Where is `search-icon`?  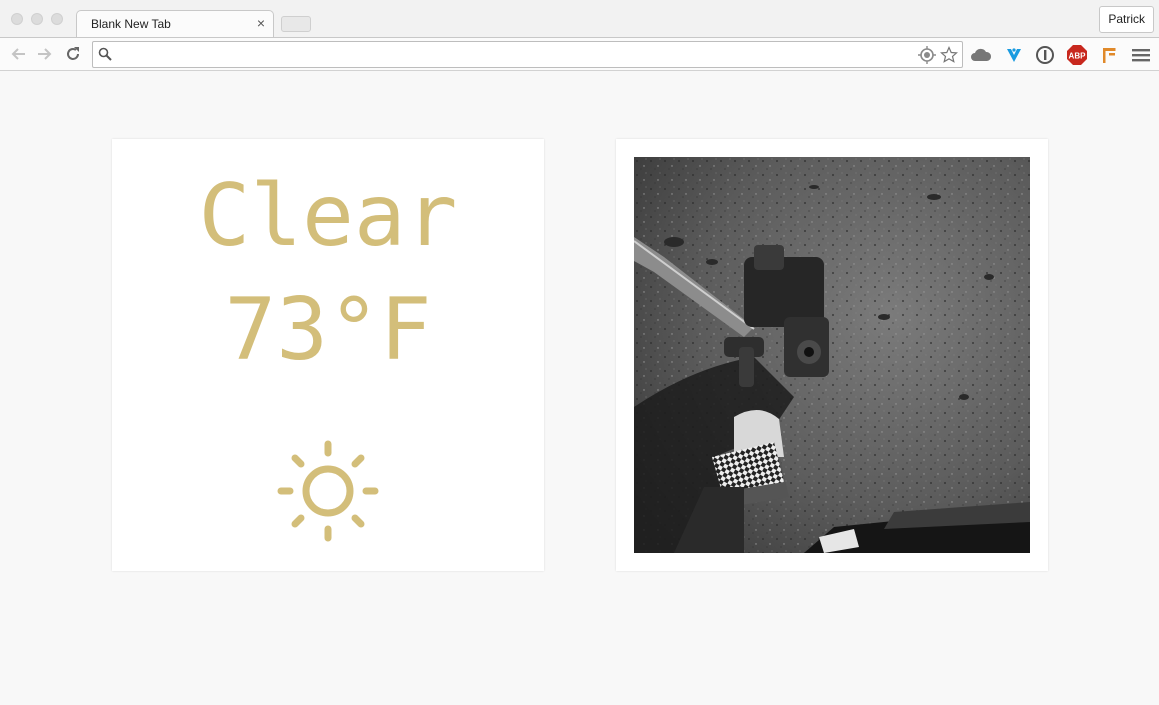 search-icon is located at coordinates (105, 56).